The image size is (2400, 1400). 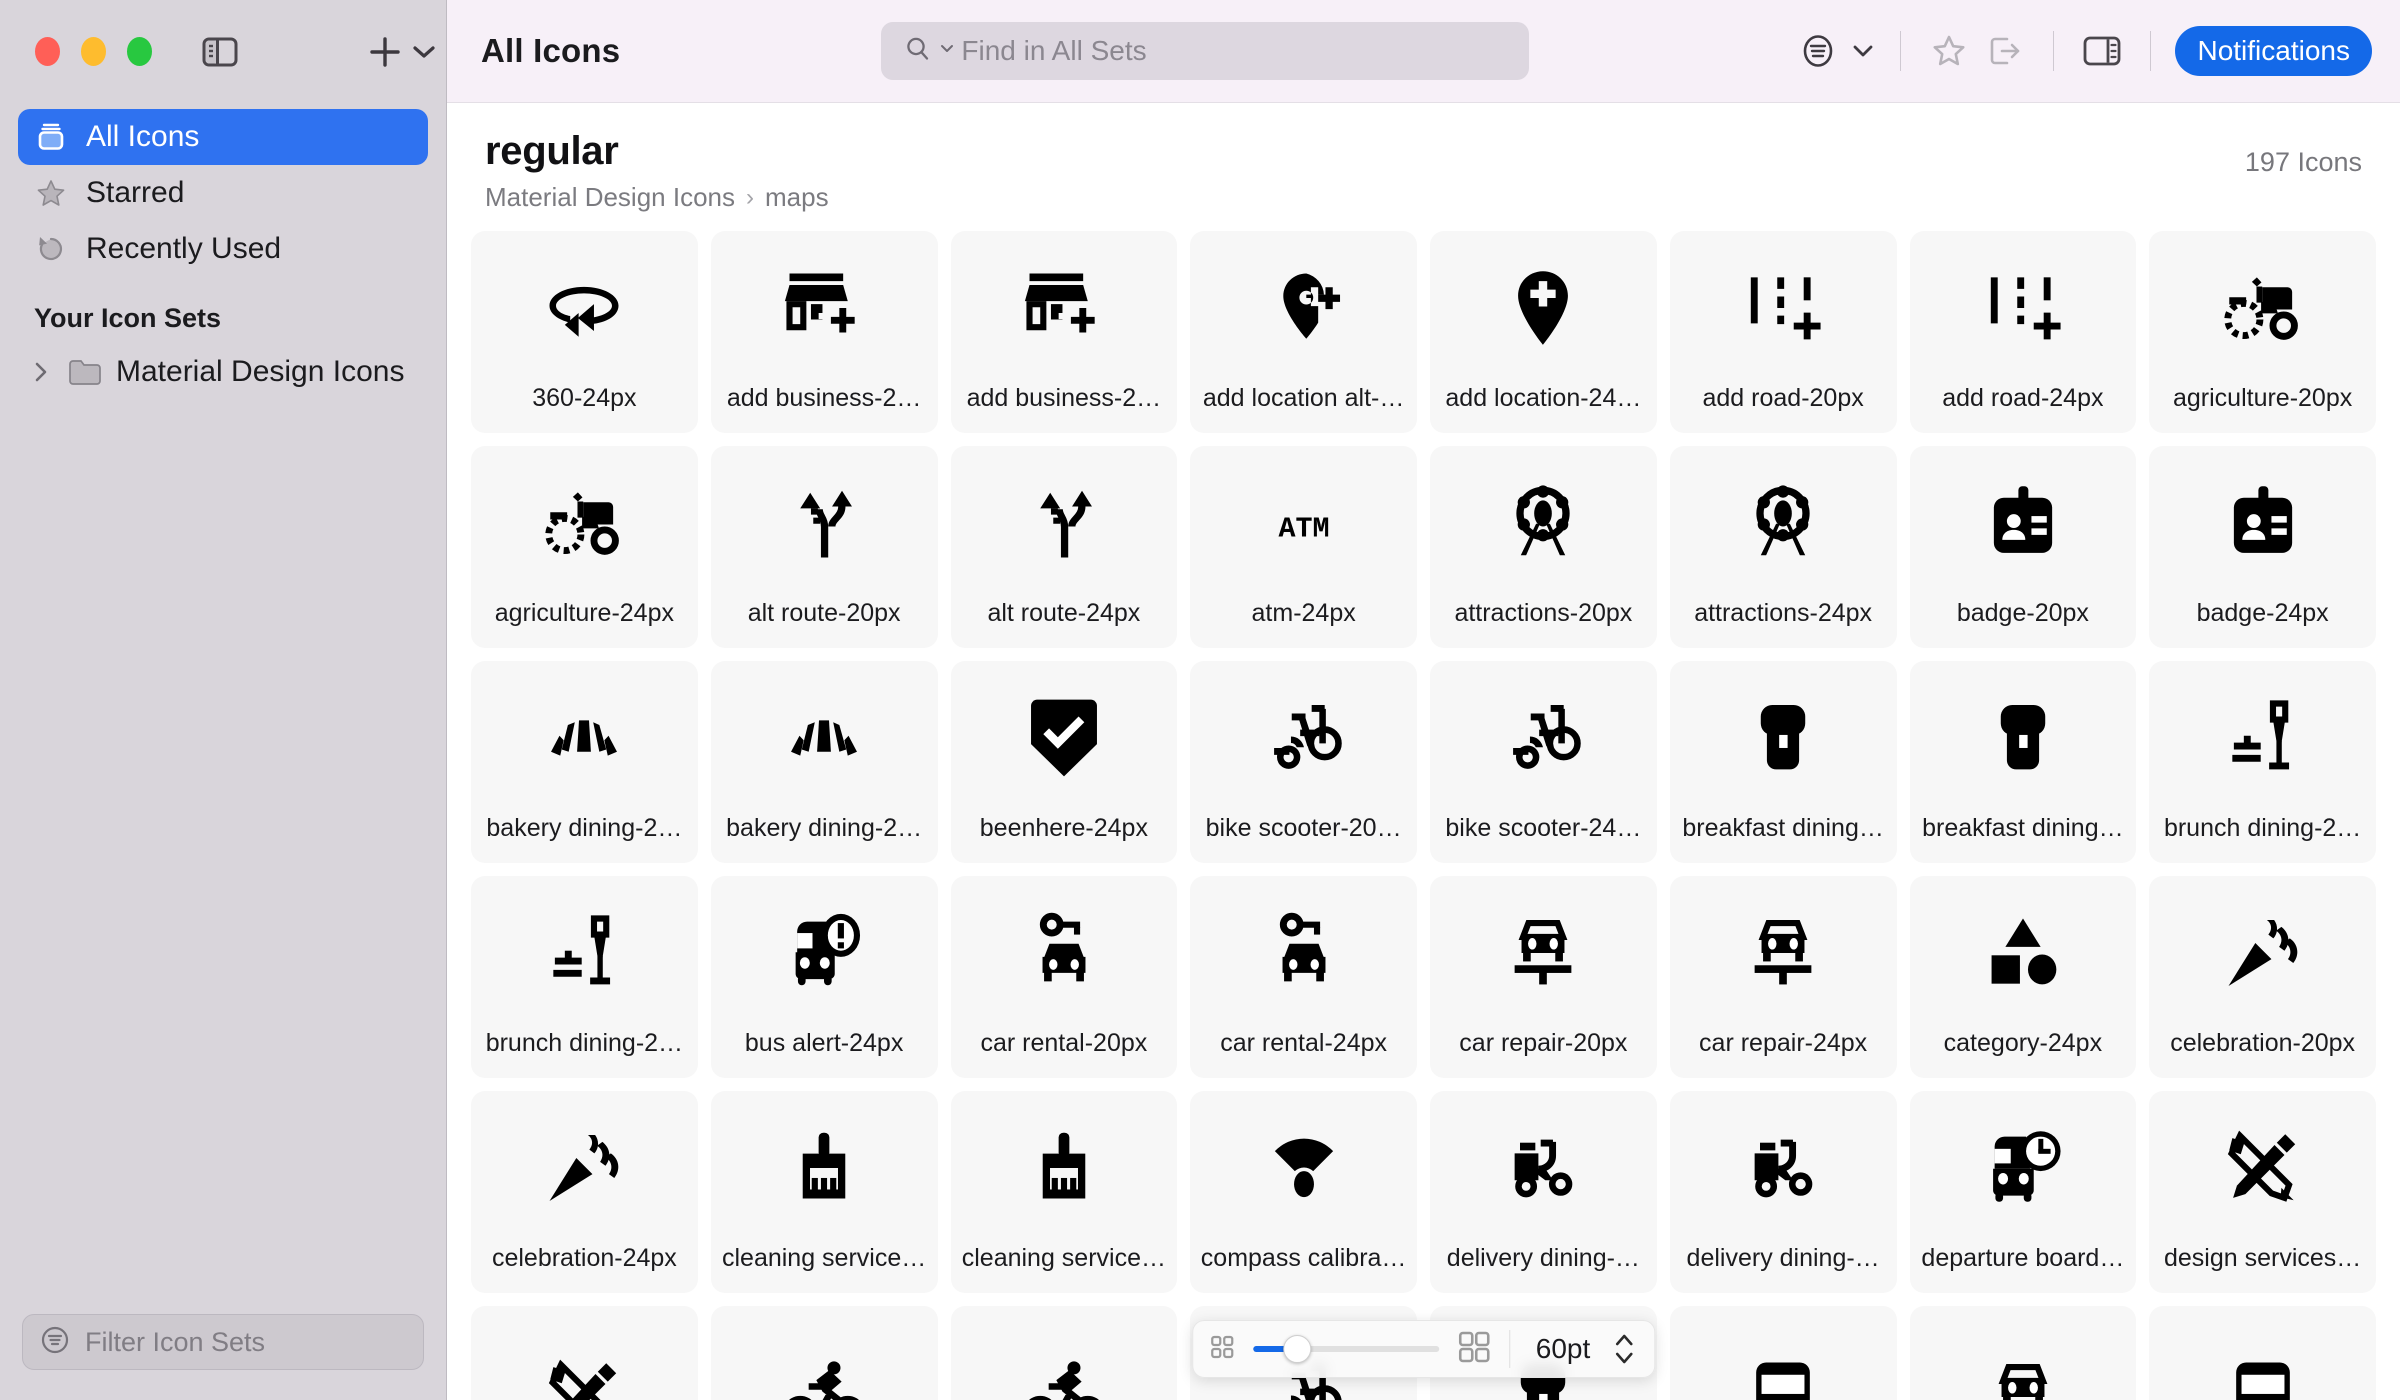 I want to click on cleaning-icon, so click(x=1064, y=1167).